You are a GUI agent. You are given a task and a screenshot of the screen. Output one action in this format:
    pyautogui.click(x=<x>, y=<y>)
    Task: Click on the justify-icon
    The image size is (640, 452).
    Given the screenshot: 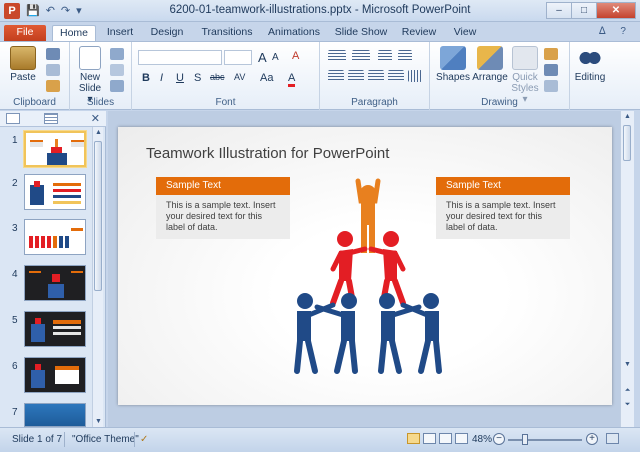 What is the action you would take?
    pyautogui.click(x=396, y=76)
    